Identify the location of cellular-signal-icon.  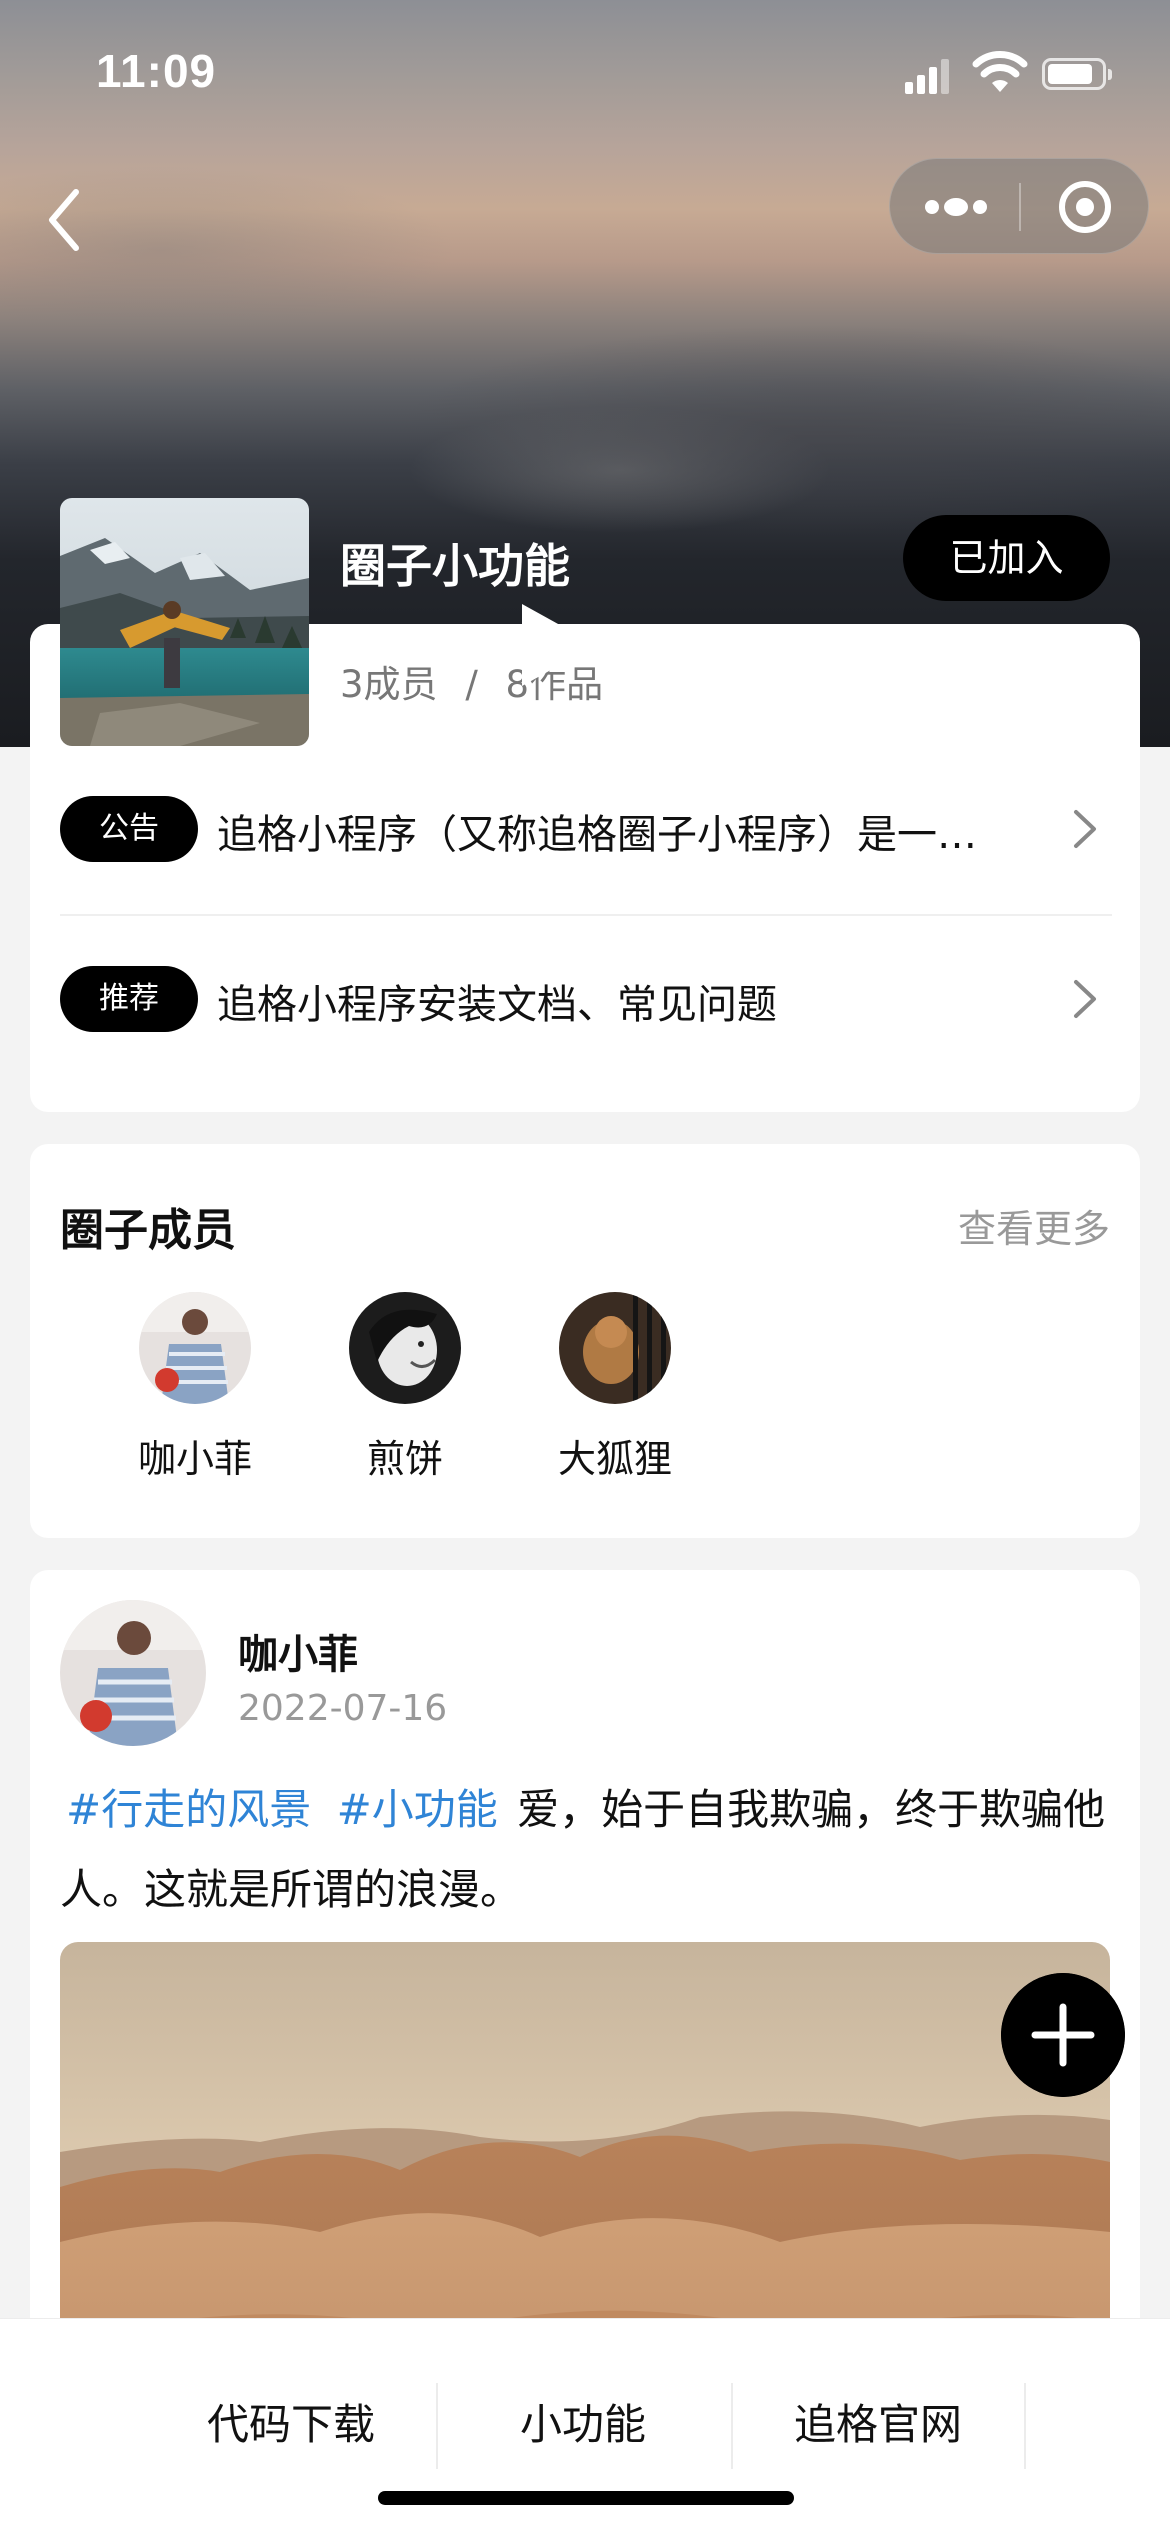
(928, 76).